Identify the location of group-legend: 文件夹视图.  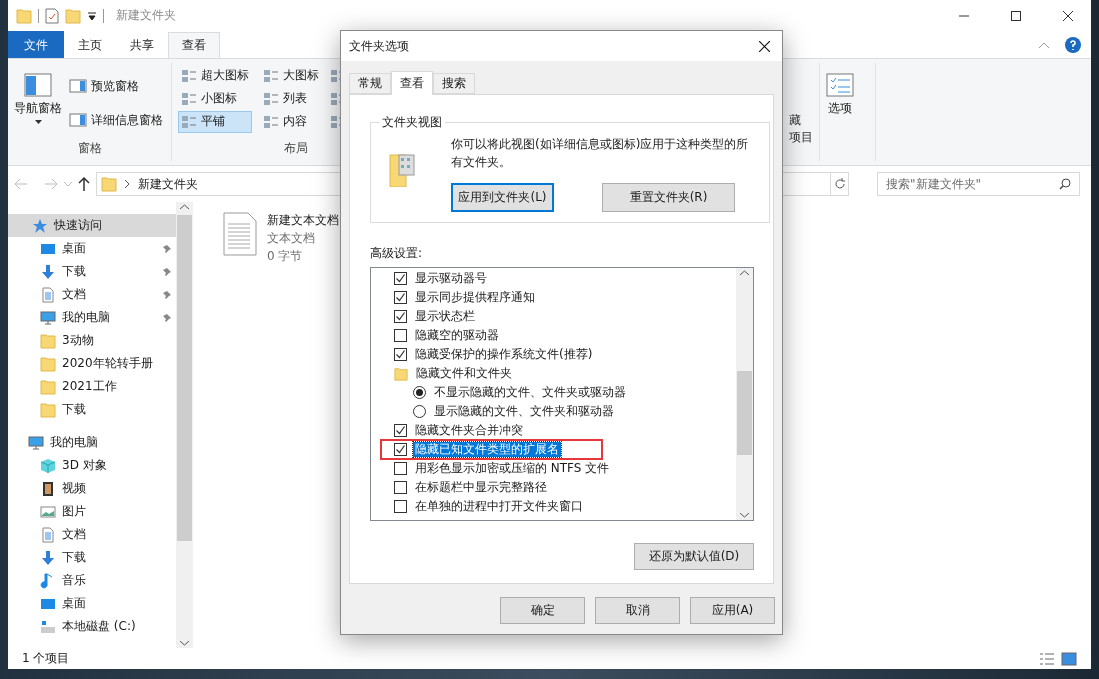
(412, 122).